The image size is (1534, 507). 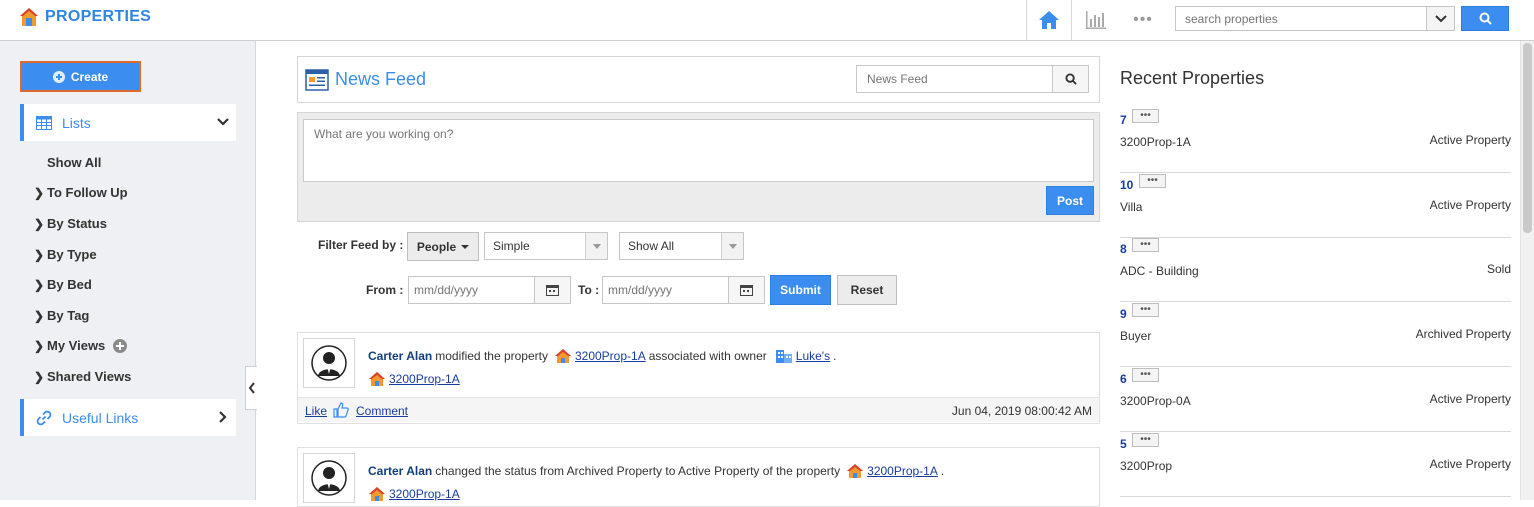 I want to click on create-button: Create, so click(x=80, y=76).